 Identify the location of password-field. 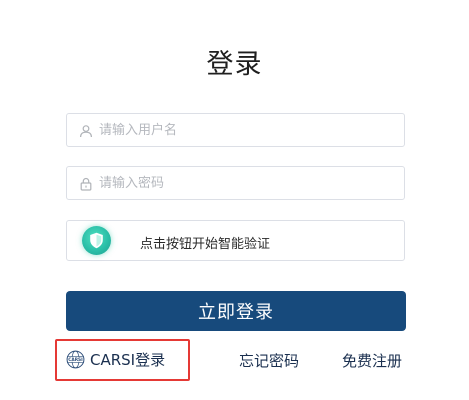
(235, 183).